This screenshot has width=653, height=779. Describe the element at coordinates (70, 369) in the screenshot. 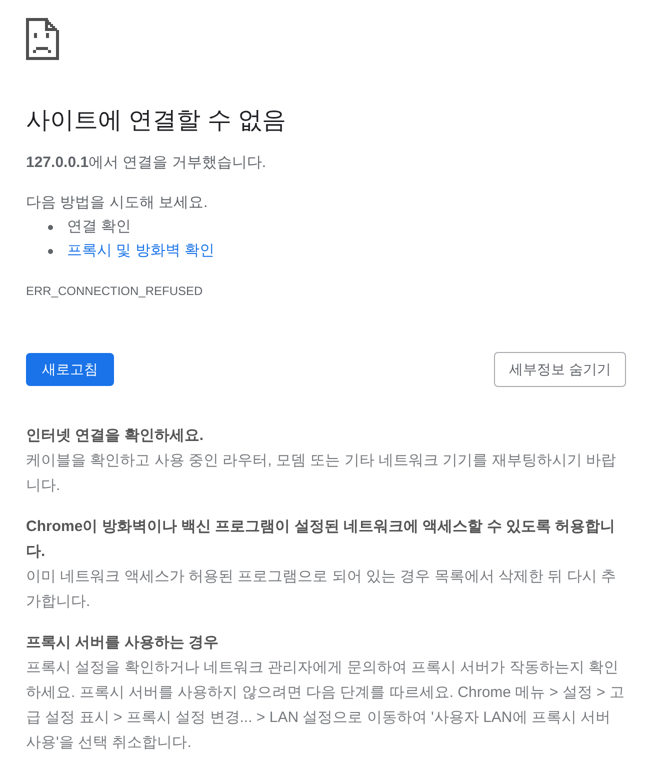

I see `reload-button: 새로고침` at that location.